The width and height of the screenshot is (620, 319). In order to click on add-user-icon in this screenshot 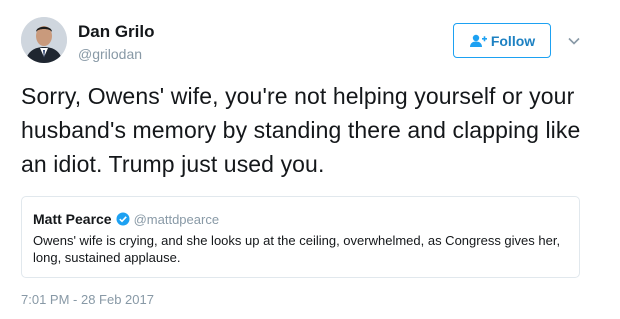, I will do `click(478, 41)`.